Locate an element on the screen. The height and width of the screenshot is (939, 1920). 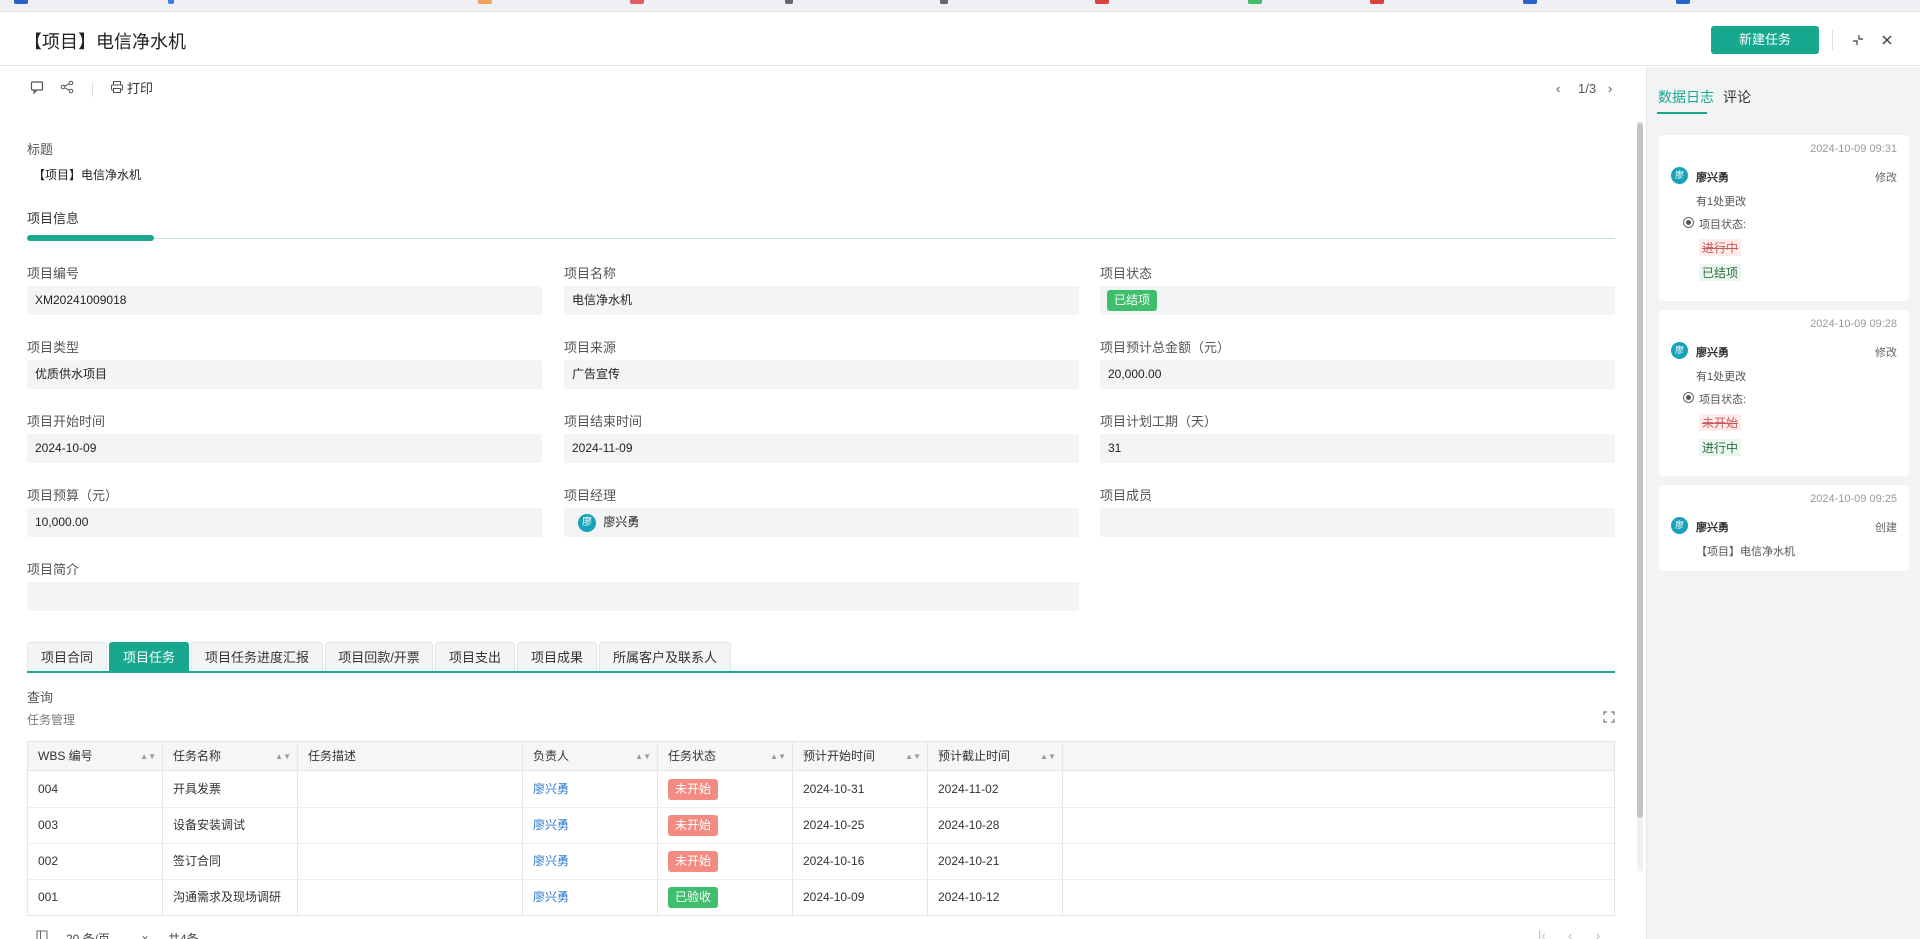
printer-icon is located at coordinates (118, 89).